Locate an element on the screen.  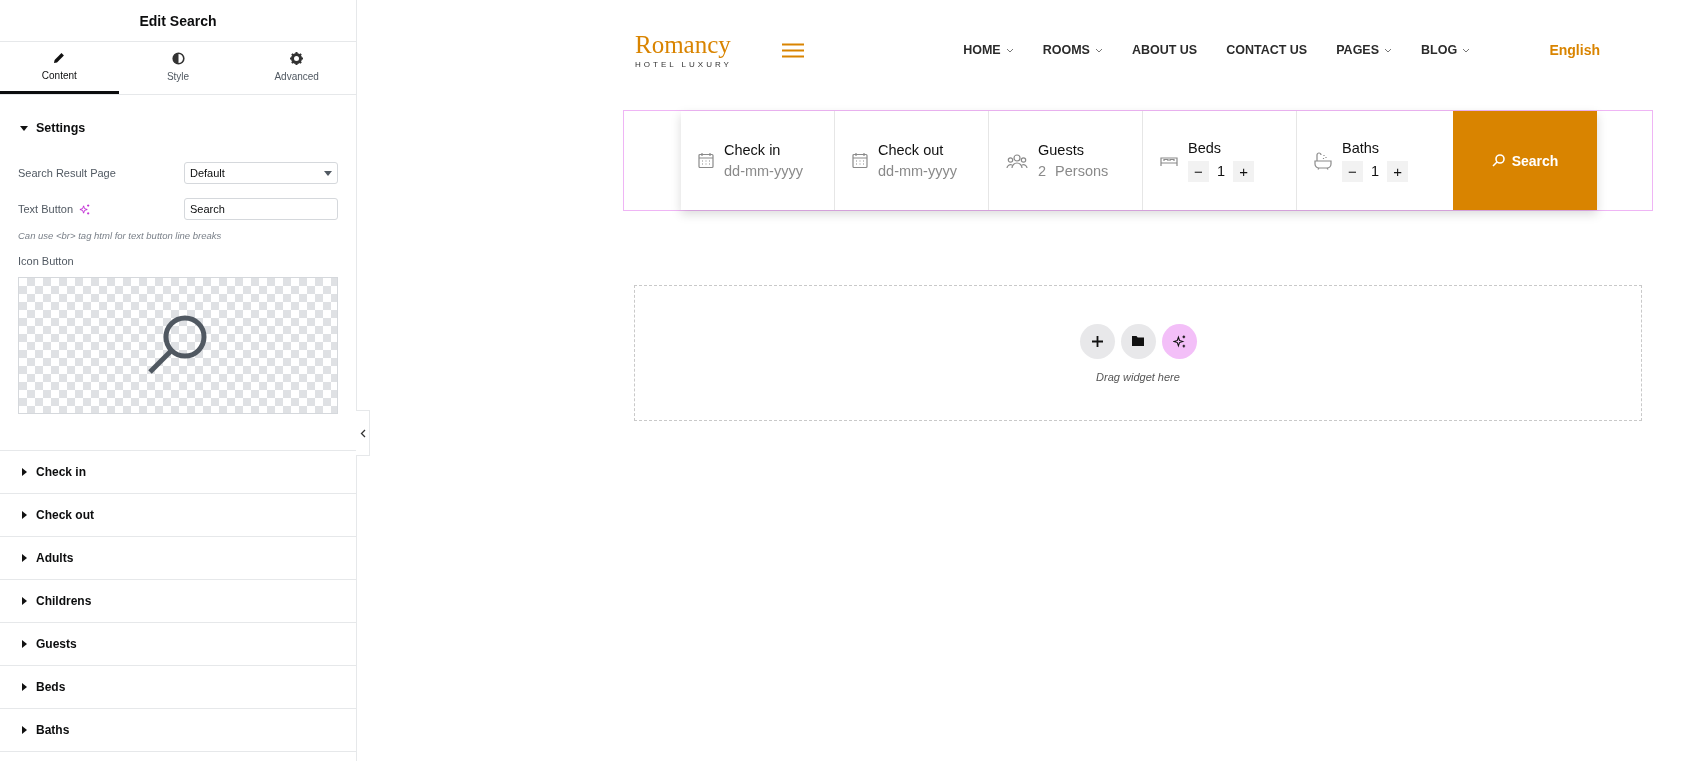
guest-count: 2 is located at coordinates (1042, 171).